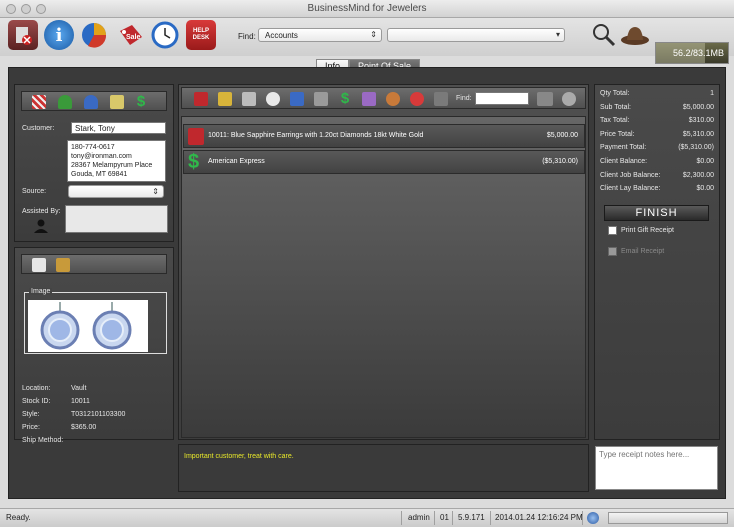 This screenshot has width=734, height=527. I want to click on customer-phone: 180-774-0617, so click(93, 147).